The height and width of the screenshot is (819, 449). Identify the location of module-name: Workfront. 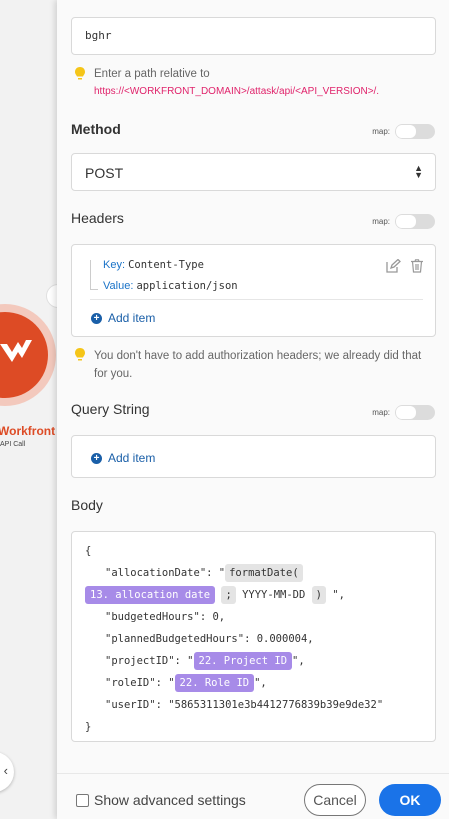
(28, 431).